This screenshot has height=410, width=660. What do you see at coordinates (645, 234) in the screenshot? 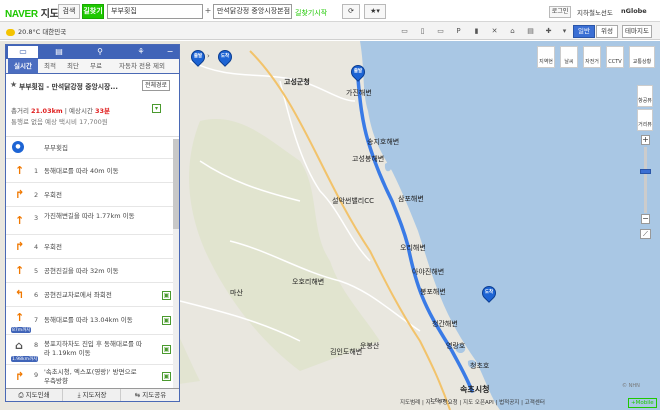
I see `measure-icon: ⟋` at bounding box center [645, 234].